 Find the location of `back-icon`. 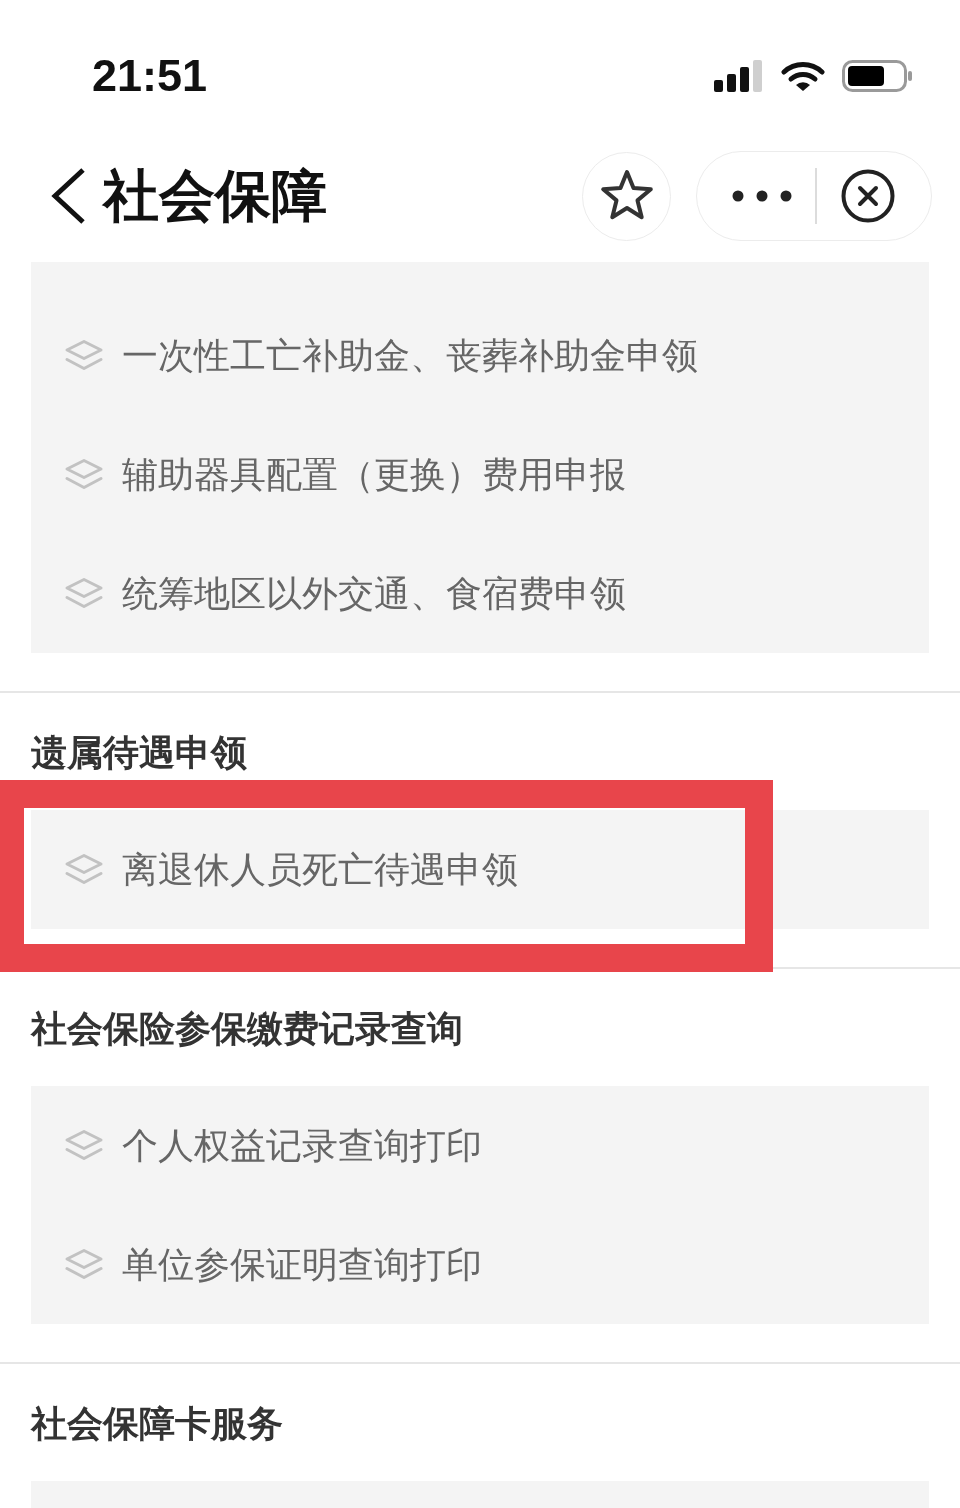

back-icon is located at coordinates (68, 196).